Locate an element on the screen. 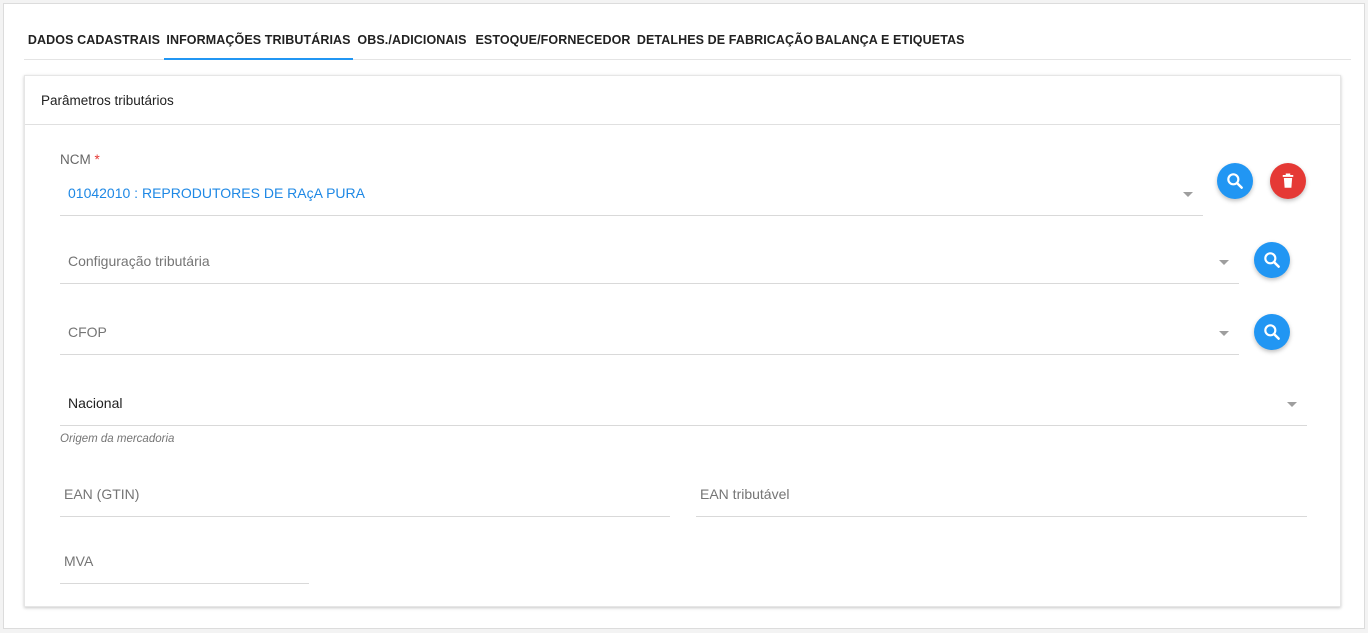 The height and width of the screenshot is (633, 1368). ncm-search-button is located at coordinates (1235, 181).